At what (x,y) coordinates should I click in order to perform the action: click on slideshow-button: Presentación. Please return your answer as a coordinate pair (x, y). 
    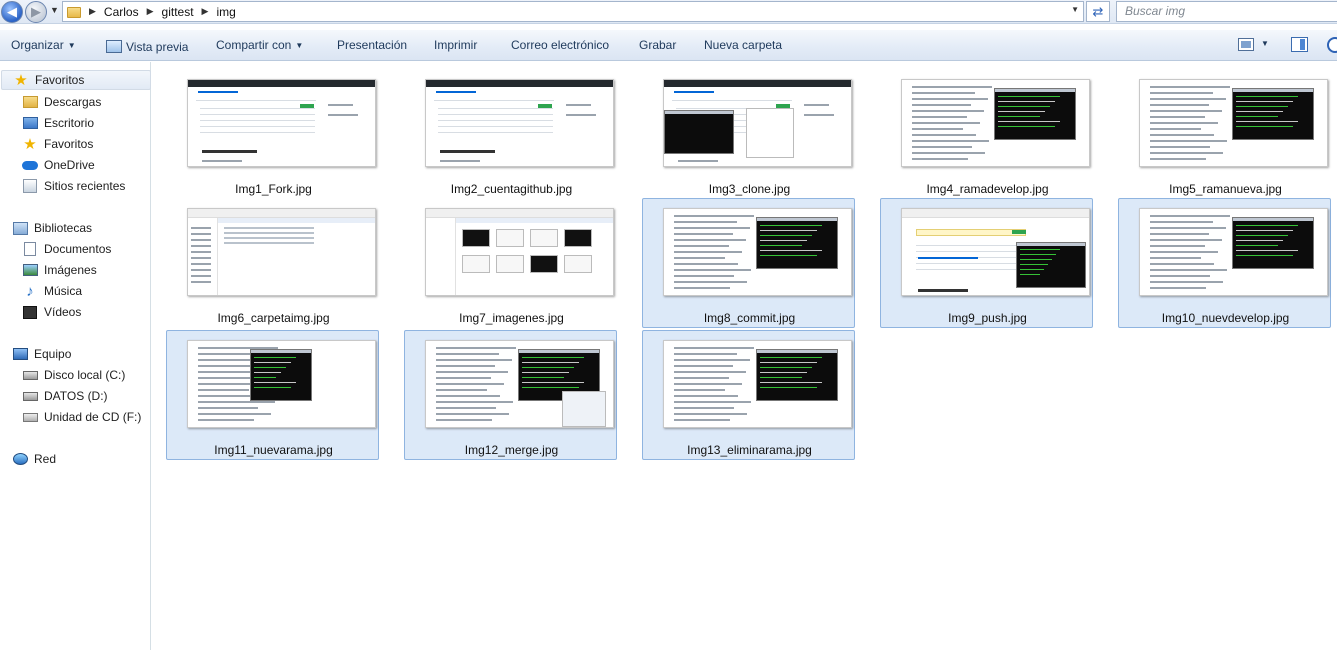
    Looking at the image, I should click on (372, 45).